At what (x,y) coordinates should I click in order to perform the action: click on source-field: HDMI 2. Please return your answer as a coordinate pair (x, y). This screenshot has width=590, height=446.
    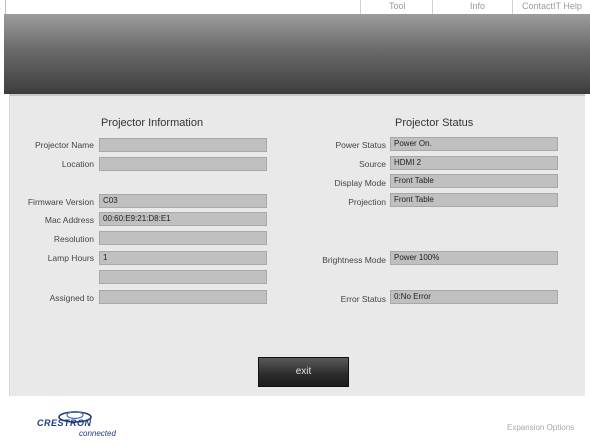
    Looking at the image, I should click on (474, 163).